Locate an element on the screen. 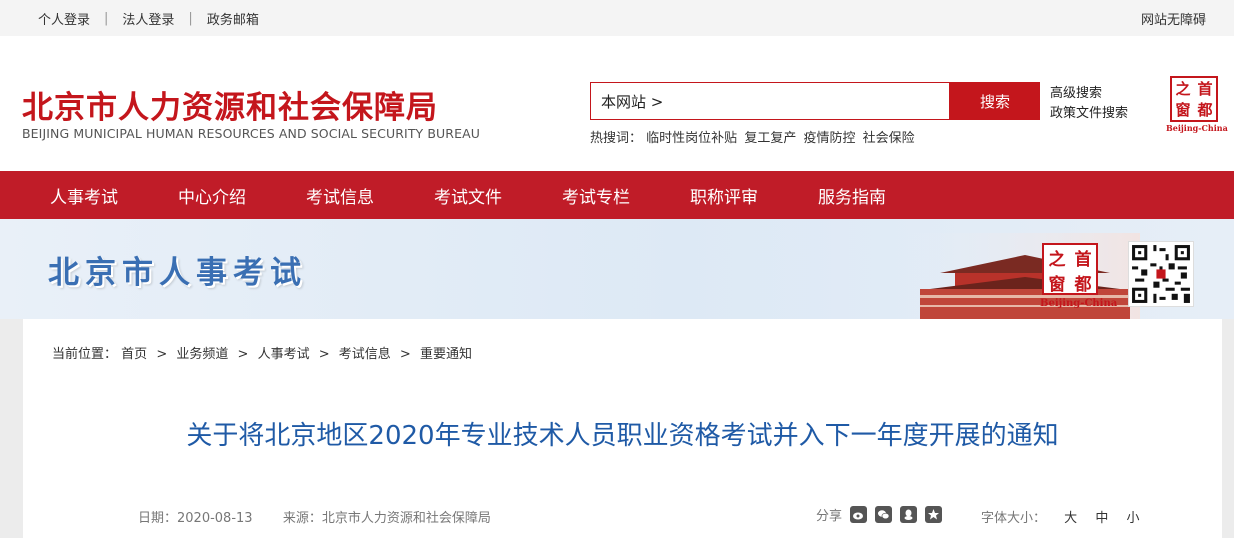 The width and height of the screenshot is (1234, 538). weibo-icon is located at coordinates (859, 514).